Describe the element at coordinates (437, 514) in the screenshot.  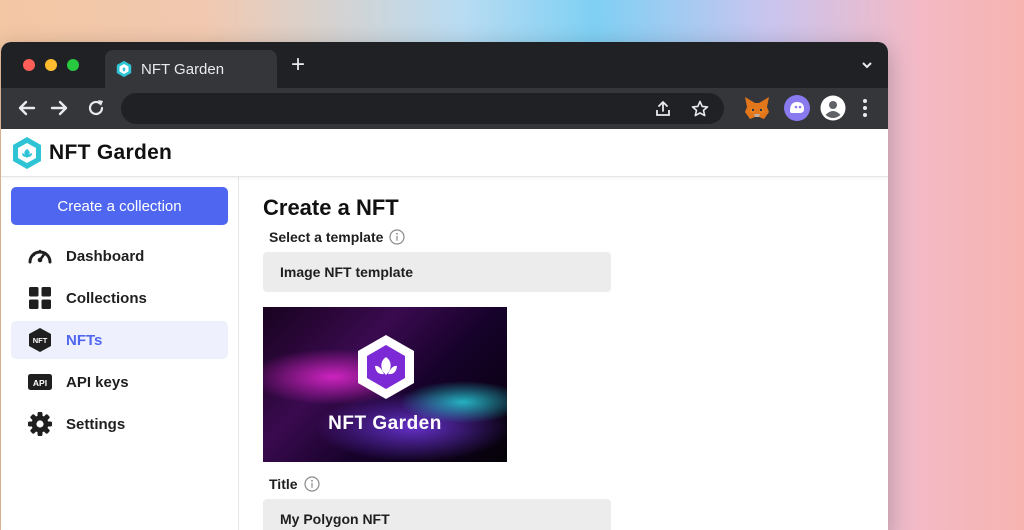
I see `title-input: My Polygon NFT` at that location.